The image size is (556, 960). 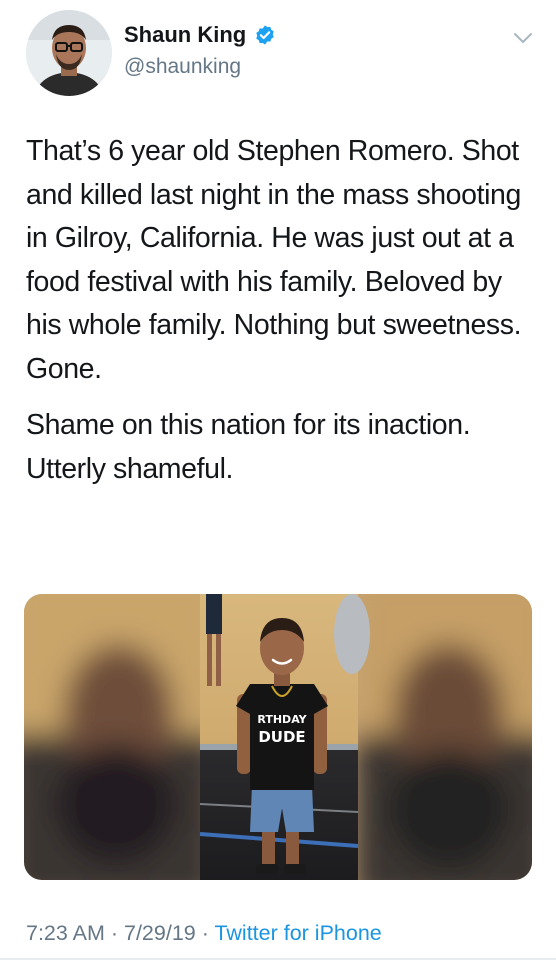 I want to click on tweet-header: Shaun King @shaunking, so click(x=278, y=55).